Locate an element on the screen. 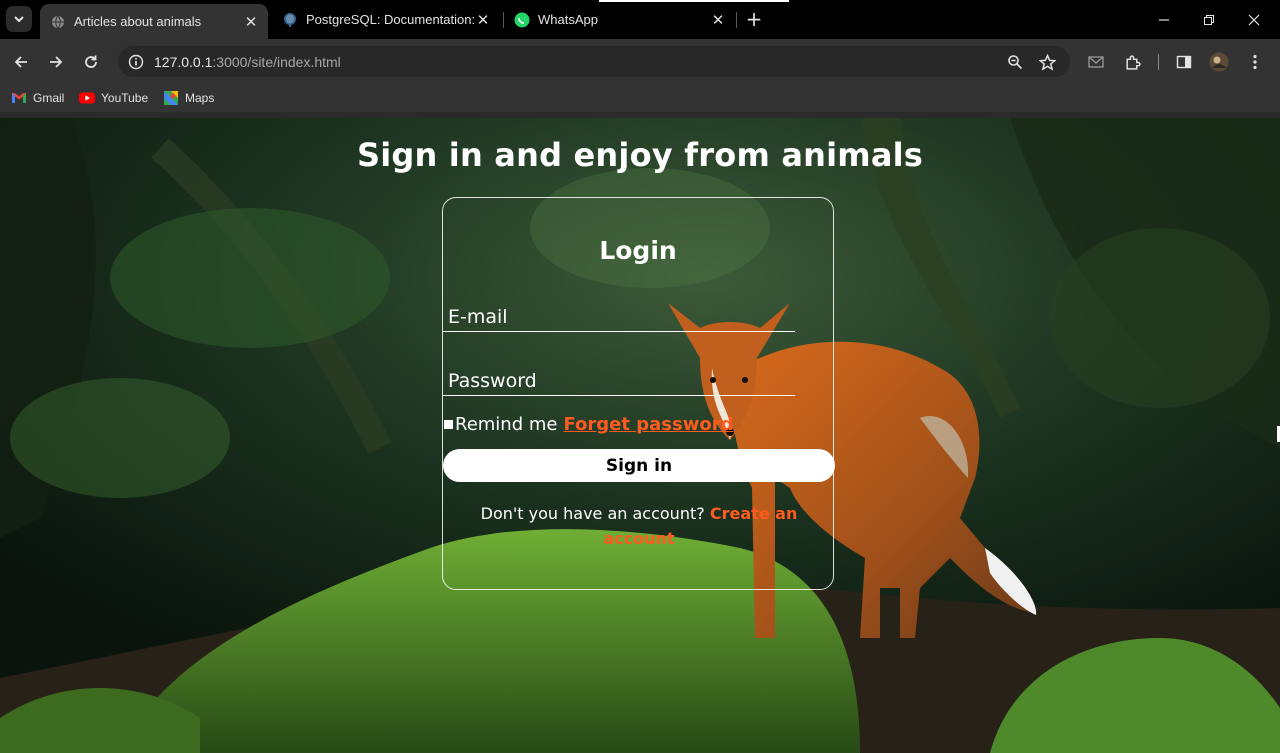  side-panel-icon is located at coordinates (1184, 62).